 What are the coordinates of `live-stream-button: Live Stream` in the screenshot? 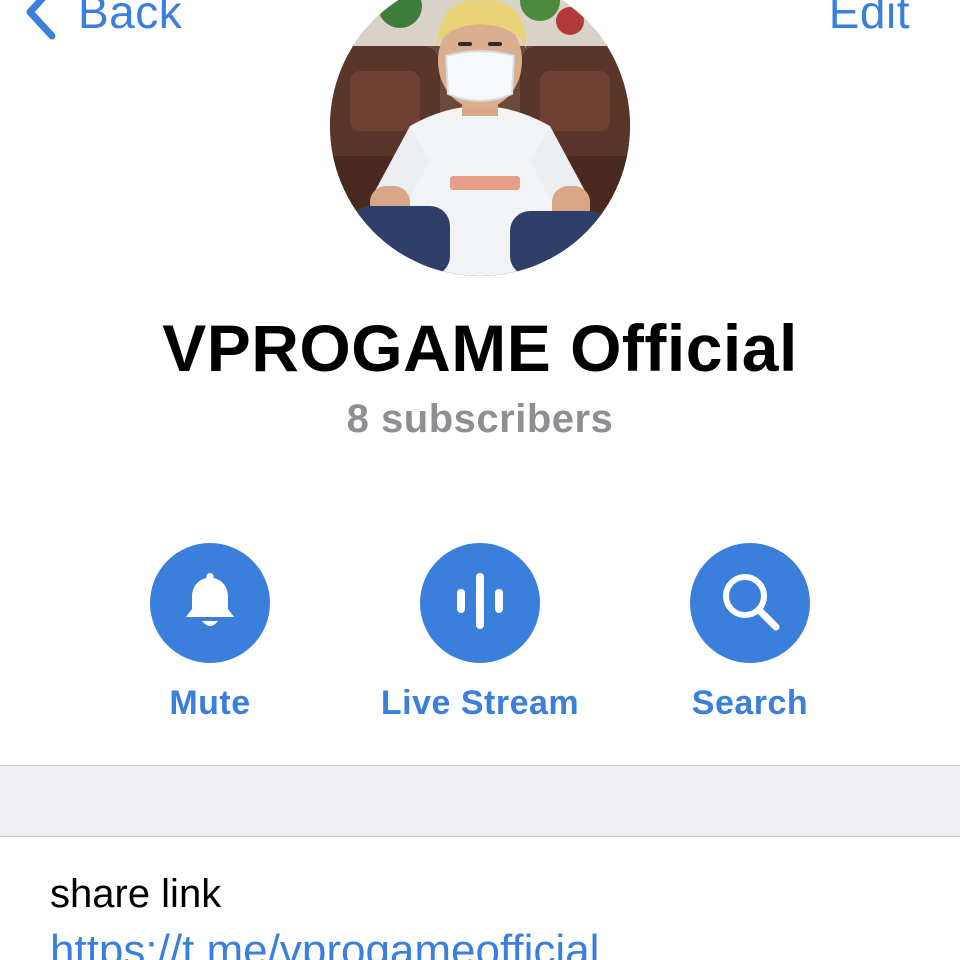 It's located at (480, 633).